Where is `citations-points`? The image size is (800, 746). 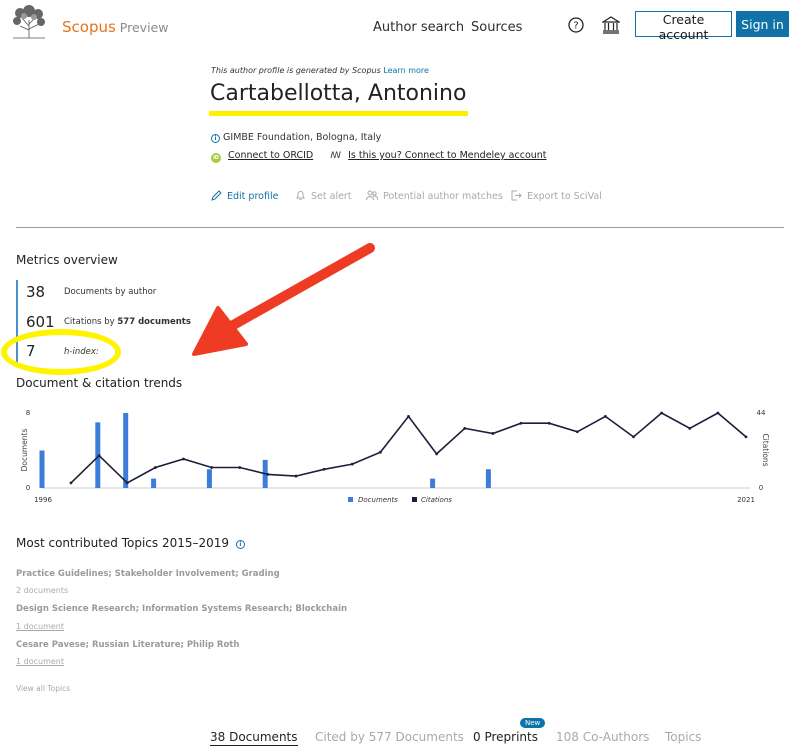
citations-points is located at coordinates (408, 448).